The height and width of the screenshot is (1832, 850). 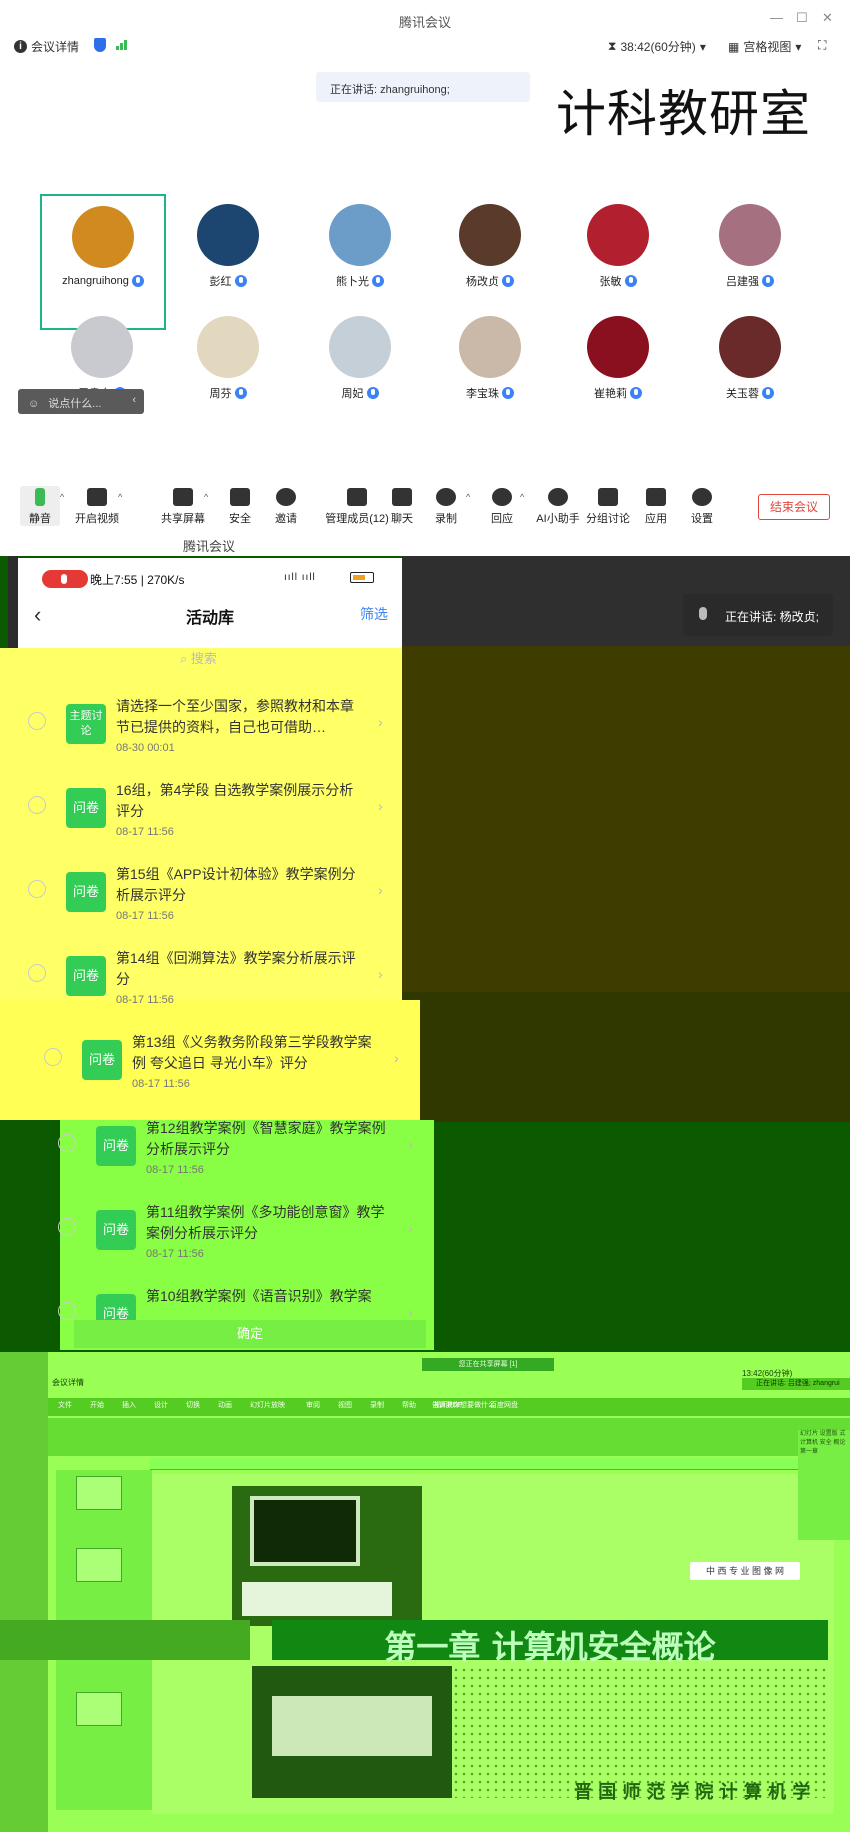 I want to click on participant-tile: 熊卜光, so click(x=360, y=246).